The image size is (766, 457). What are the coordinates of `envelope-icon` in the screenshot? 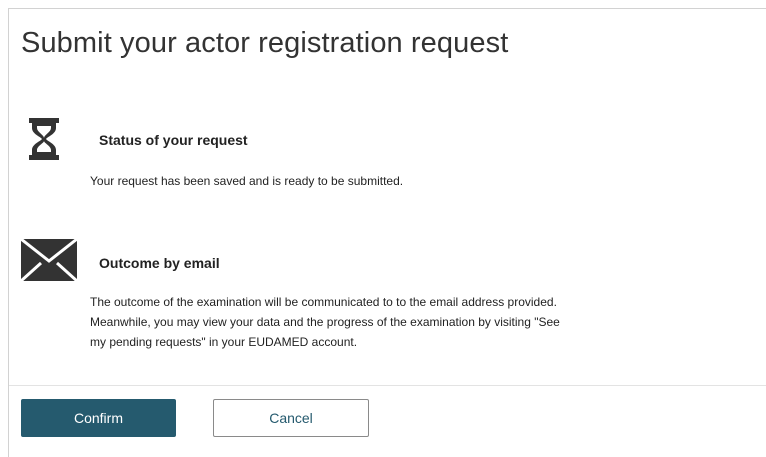 It's located at (49, 260).